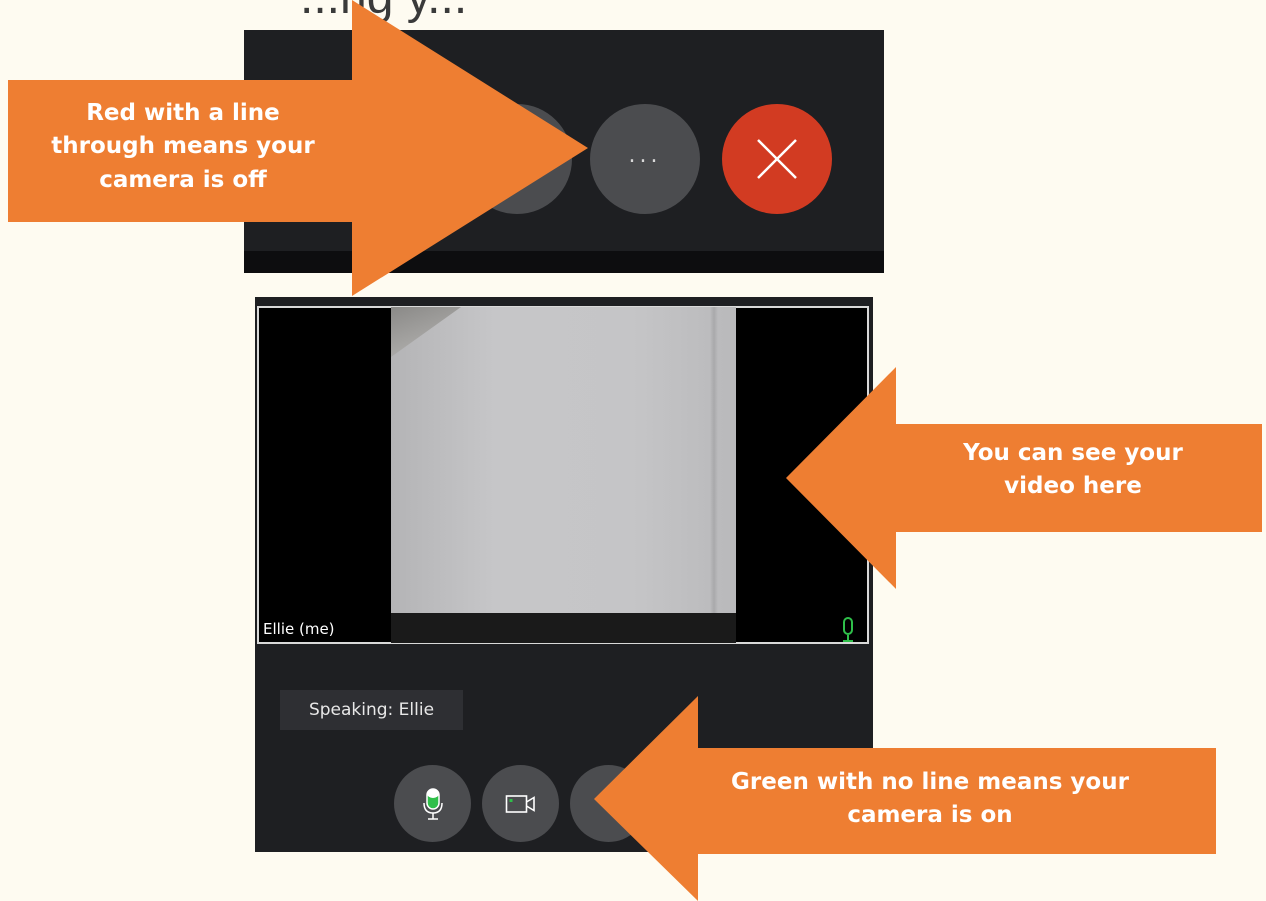 This screenshot has height=901, width=1266. What do you see at coordinates (563, 460) in the screenshot?
I see `self-video-feed` at bounding box center [563, 460].